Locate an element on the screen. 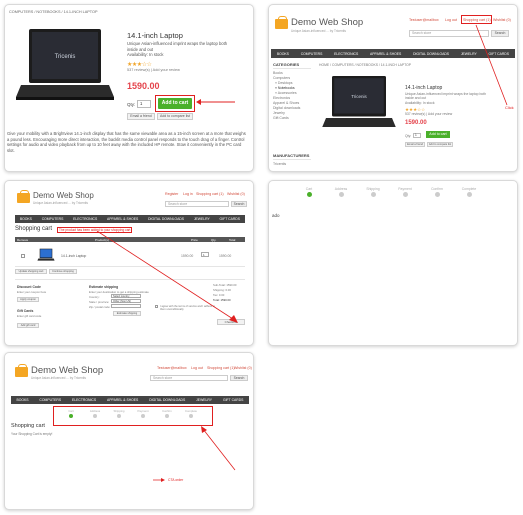  update-cart-button: Update shopping cart is located at coordinates (31, 271).